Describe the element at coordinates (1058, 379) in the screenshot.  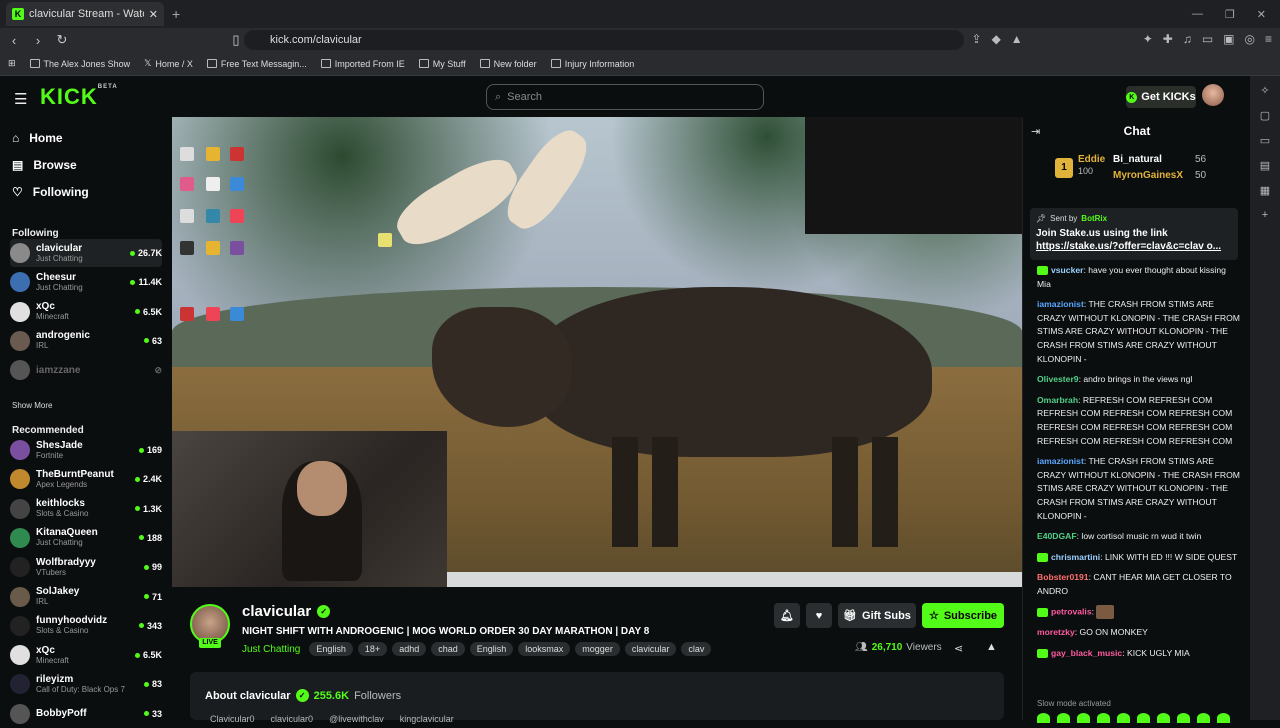
I see `chat-username: Olivester9` at that location.